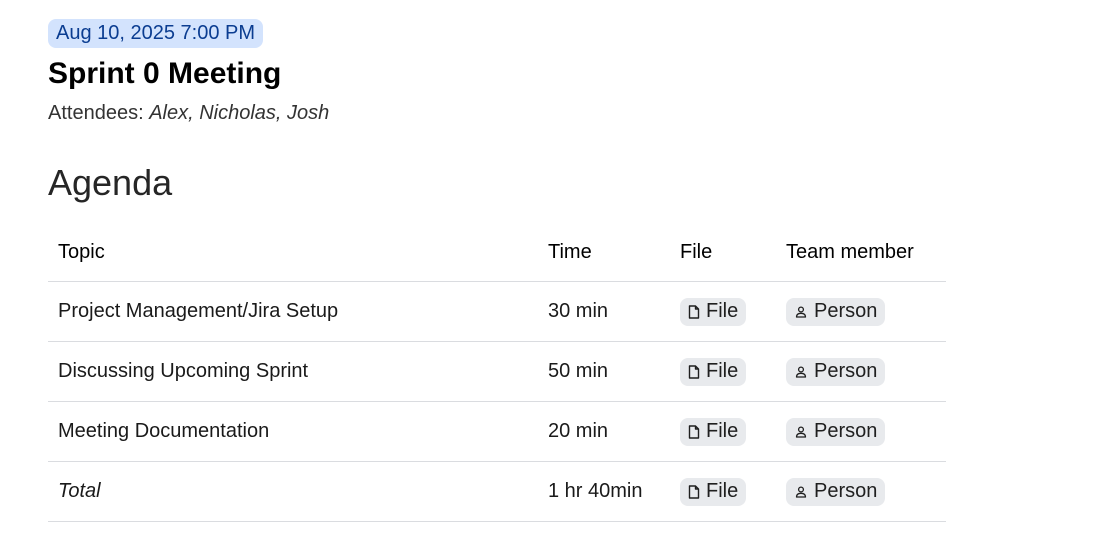 The image size is (1094, 554). What do you see at coordinates (156, 33) in the screenshot?
I see `date-chip: Aug 10, 2025 7:00 PM` at bounding box center [156, 33].